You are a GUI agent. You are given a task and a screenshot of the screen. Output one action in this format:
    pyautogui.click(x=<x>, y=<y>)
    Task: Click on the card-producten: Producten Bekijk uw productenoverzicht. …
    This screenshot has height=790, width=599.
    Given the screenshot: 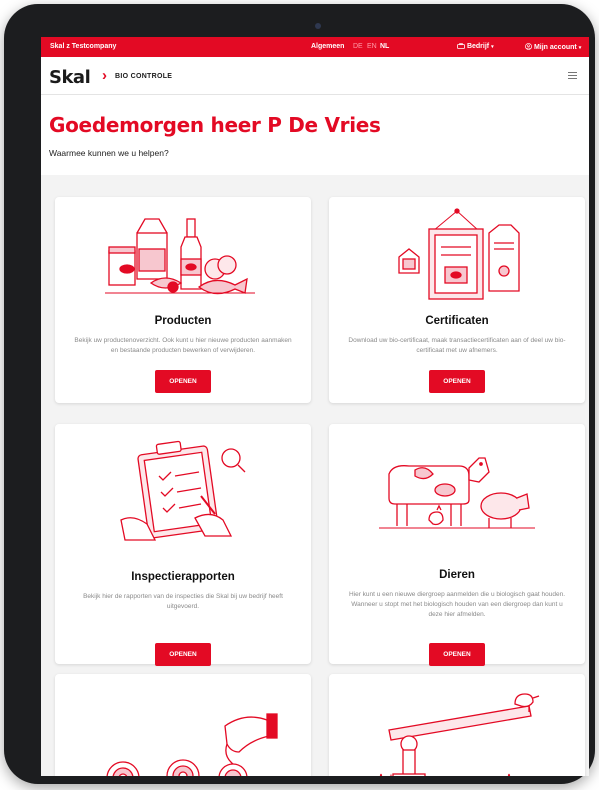 What is the action you would take?
    pyautogui.click(x=183, y=300)
    